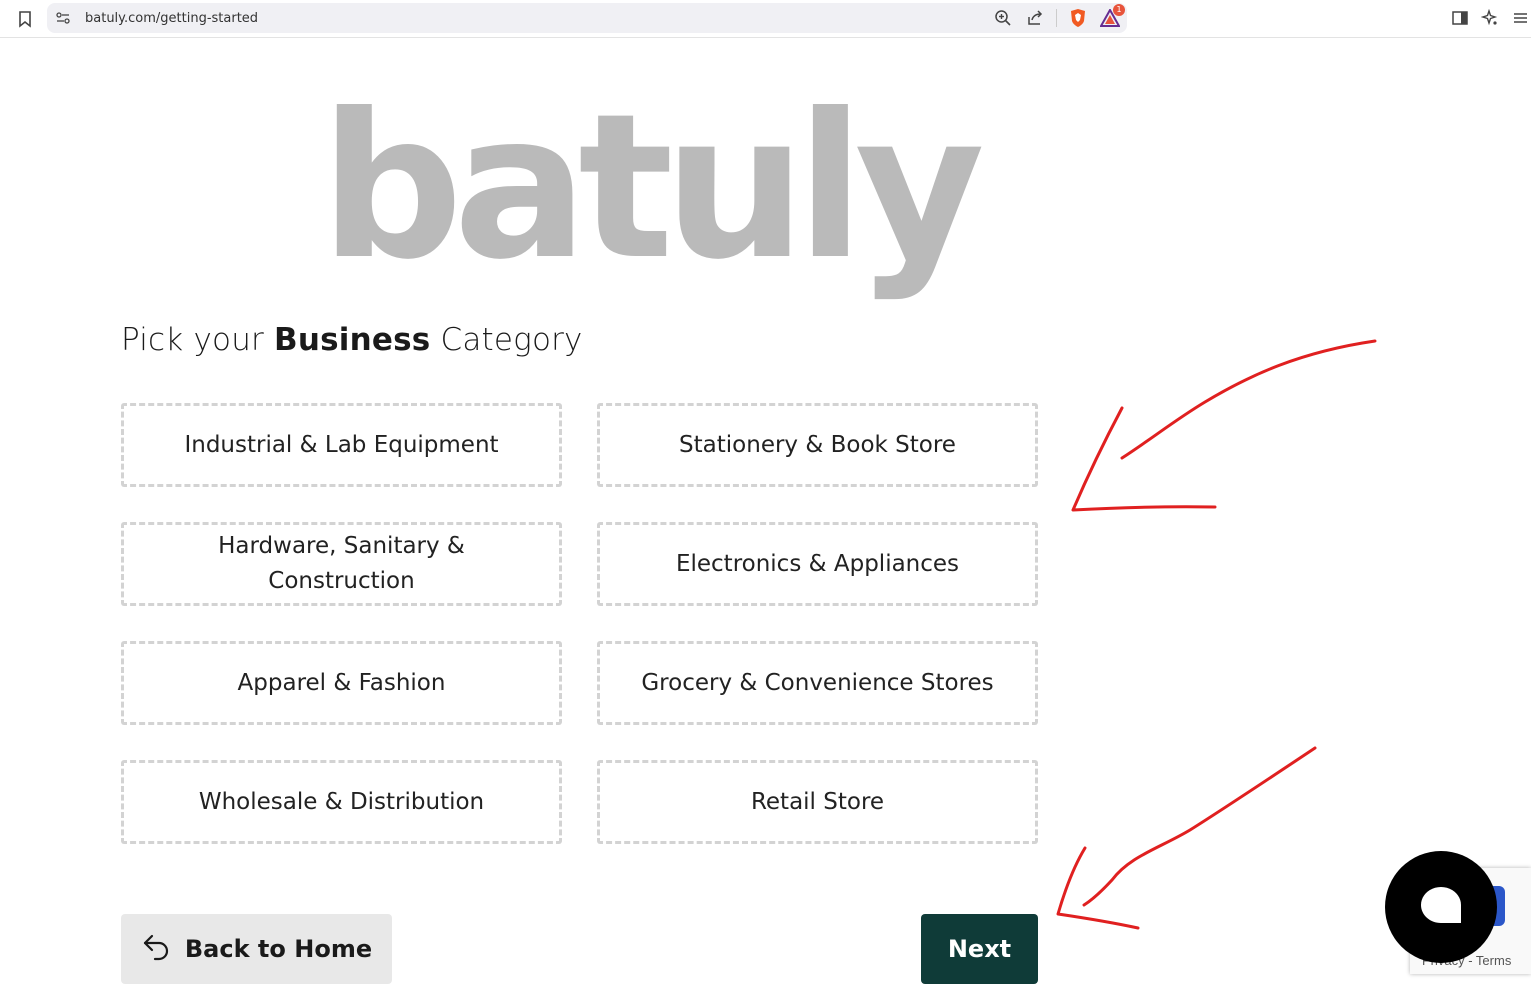 The width and height of the screenshot is (1531, 998). What do you see at coordinates (1119, 10) in the screenshot?
I see `rewards-badge: 1` at bounding box center [1119, 10].